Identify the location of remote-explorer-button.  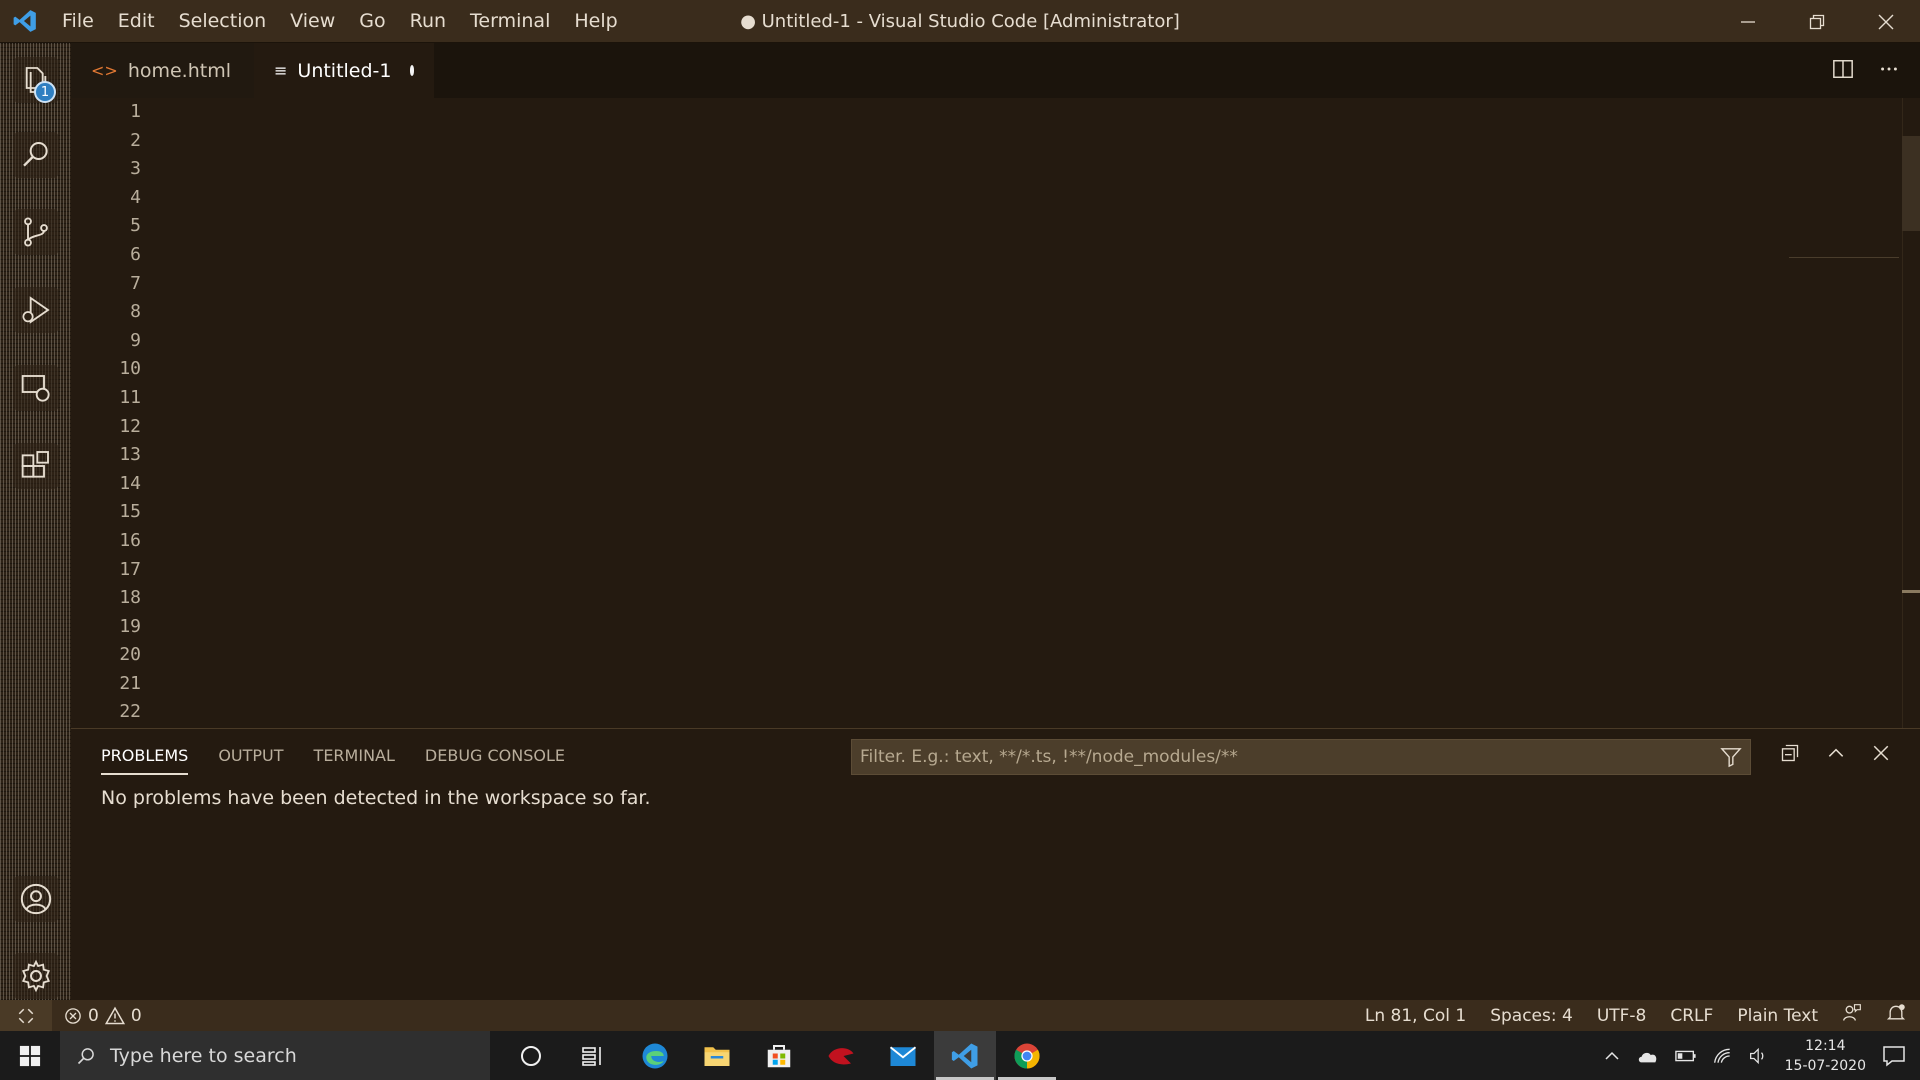
(36, 388).